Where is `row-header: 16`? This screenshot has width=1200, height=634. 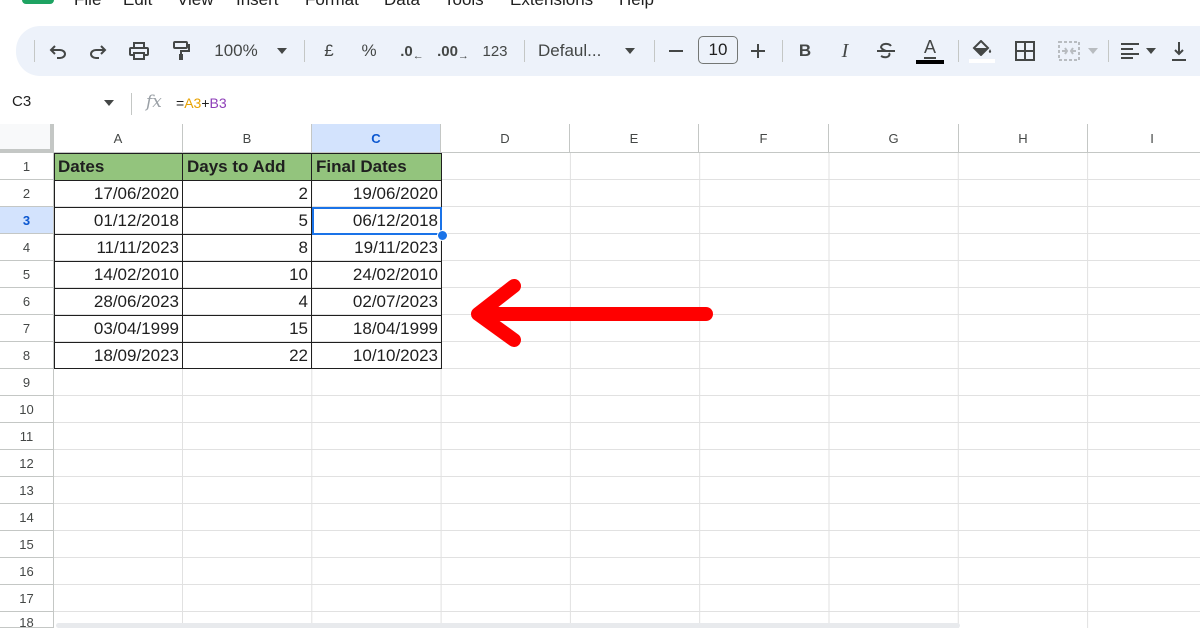 row-header: 16 is located at coordinates (27, 571).